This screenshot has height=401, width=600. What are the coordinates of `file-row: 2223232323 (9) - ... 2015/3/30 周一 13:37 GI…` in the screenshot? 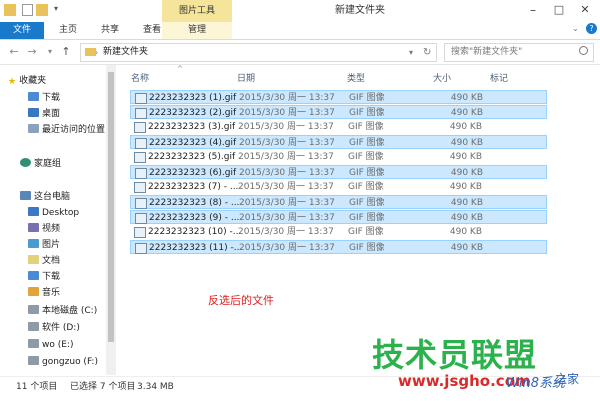 It's located at (338, 217).